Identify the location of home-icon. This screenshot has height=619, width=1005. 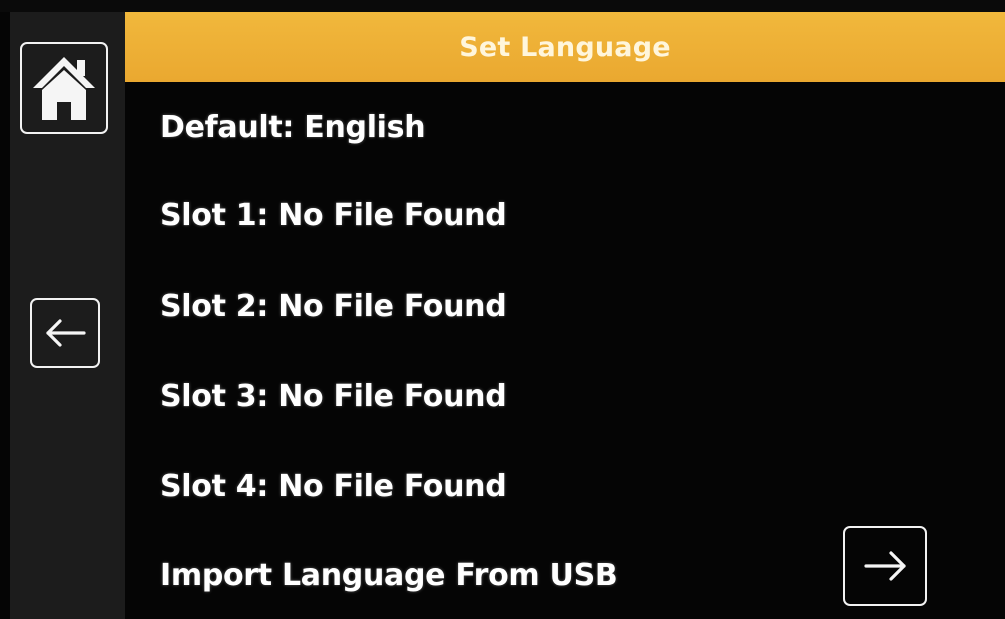
(64, 88).